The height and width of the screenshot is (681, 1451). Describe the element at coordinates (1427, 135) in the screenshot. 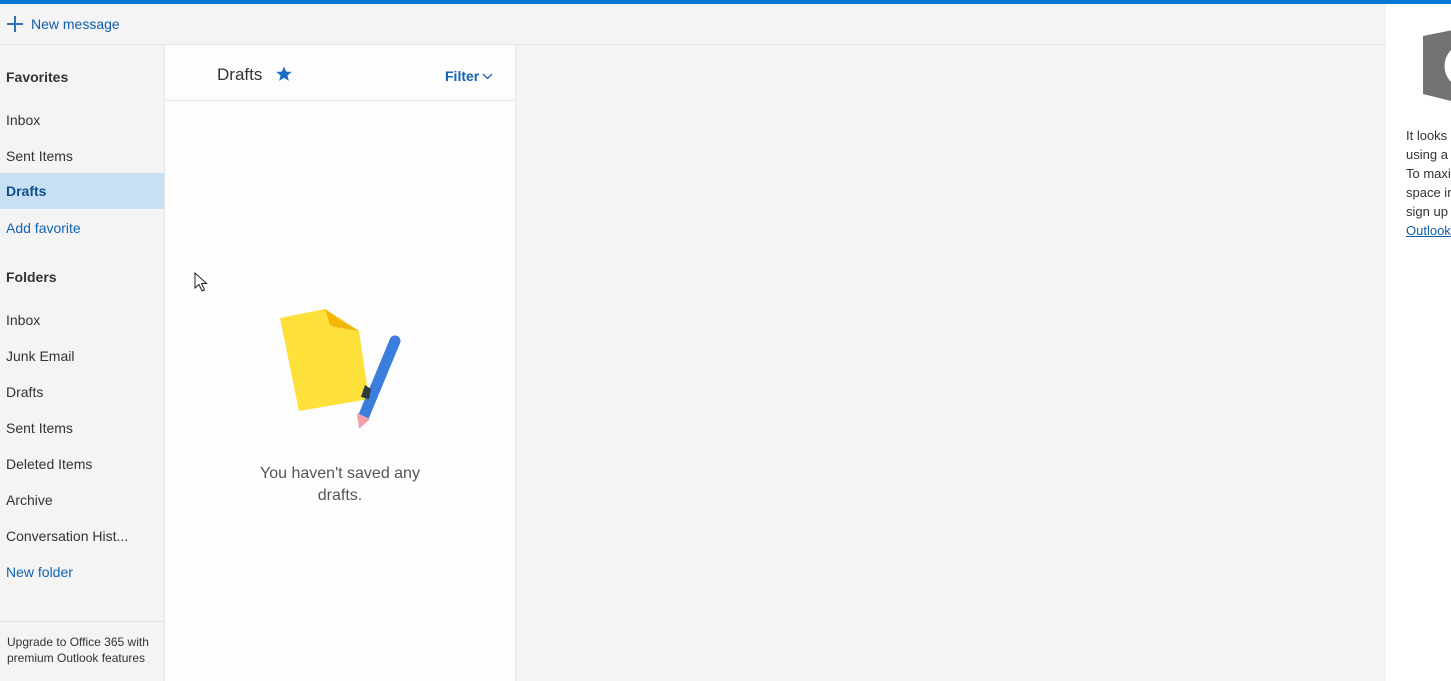

I see `promo-line: It looks` at that location.